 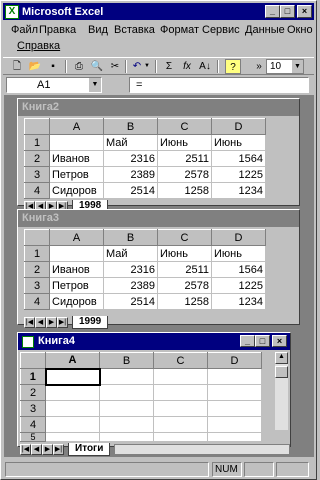 I want to click on cell: 2511, so click(x=184, y=269).